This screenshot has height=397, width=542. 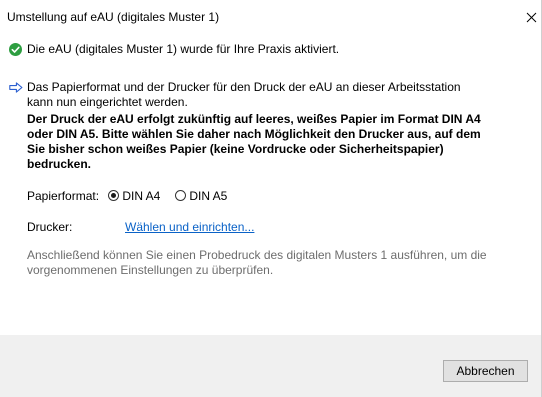 I want to click on radio-din-a4-label: DIN A4, so click(x=141, y=196).